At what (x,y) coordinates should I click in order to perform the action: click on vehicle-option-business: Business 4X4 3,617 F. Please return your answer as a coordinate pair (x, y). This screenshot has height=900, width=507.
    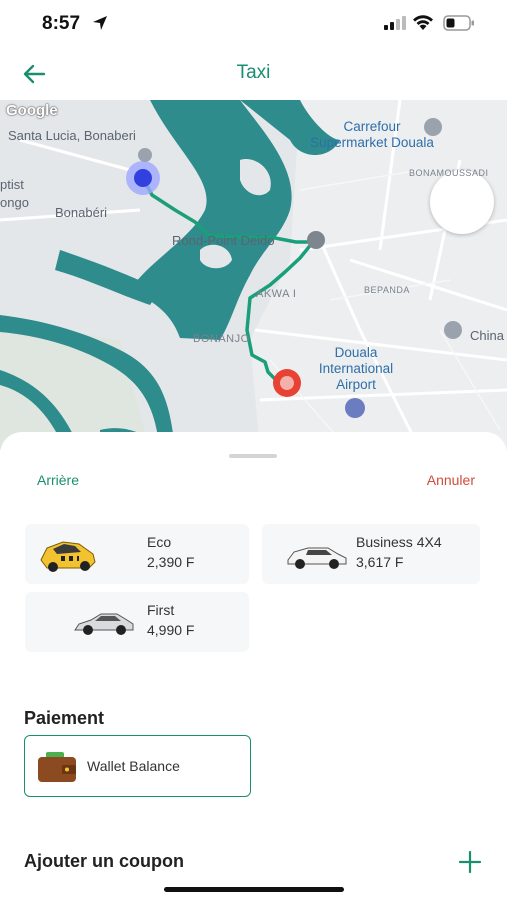
    Looking at the image, I should click on (371, 554).